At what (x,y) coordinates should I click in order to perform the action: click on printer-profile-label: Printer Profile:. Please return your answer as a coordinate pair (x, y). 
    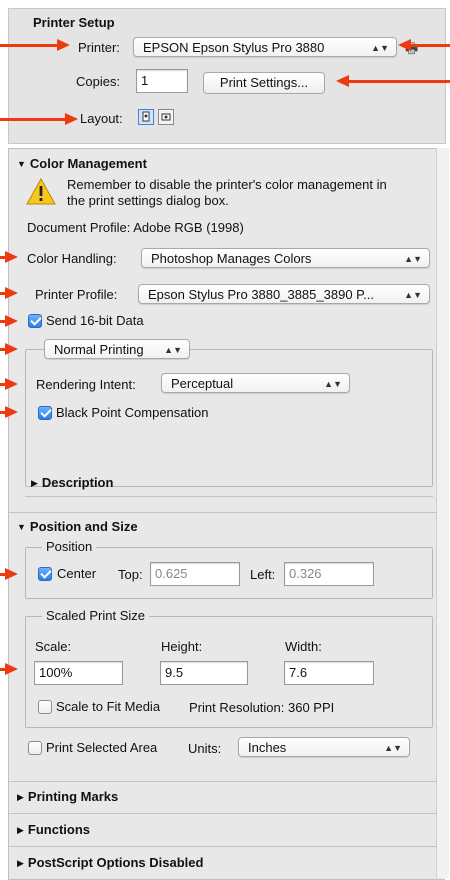
    Looking at the image, I should click on (76, 294).